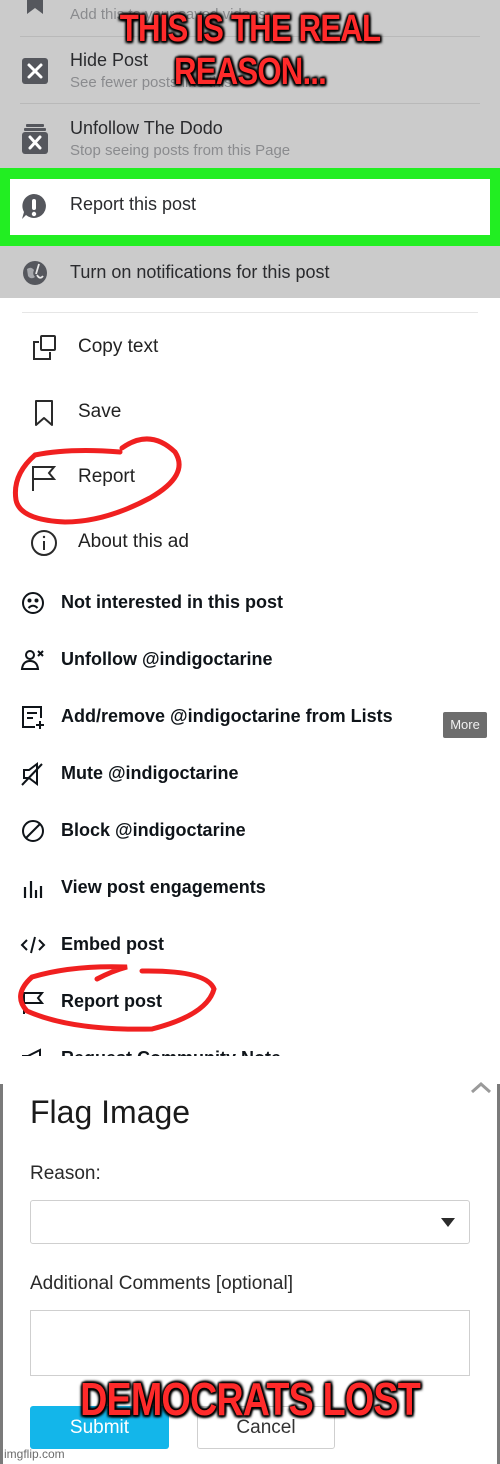 The width and height of the screenshot is (500, 1464). Describe the element at coordinates (111, 1001) in the screenshot. I see `menu-item-label: Report post` at that location.